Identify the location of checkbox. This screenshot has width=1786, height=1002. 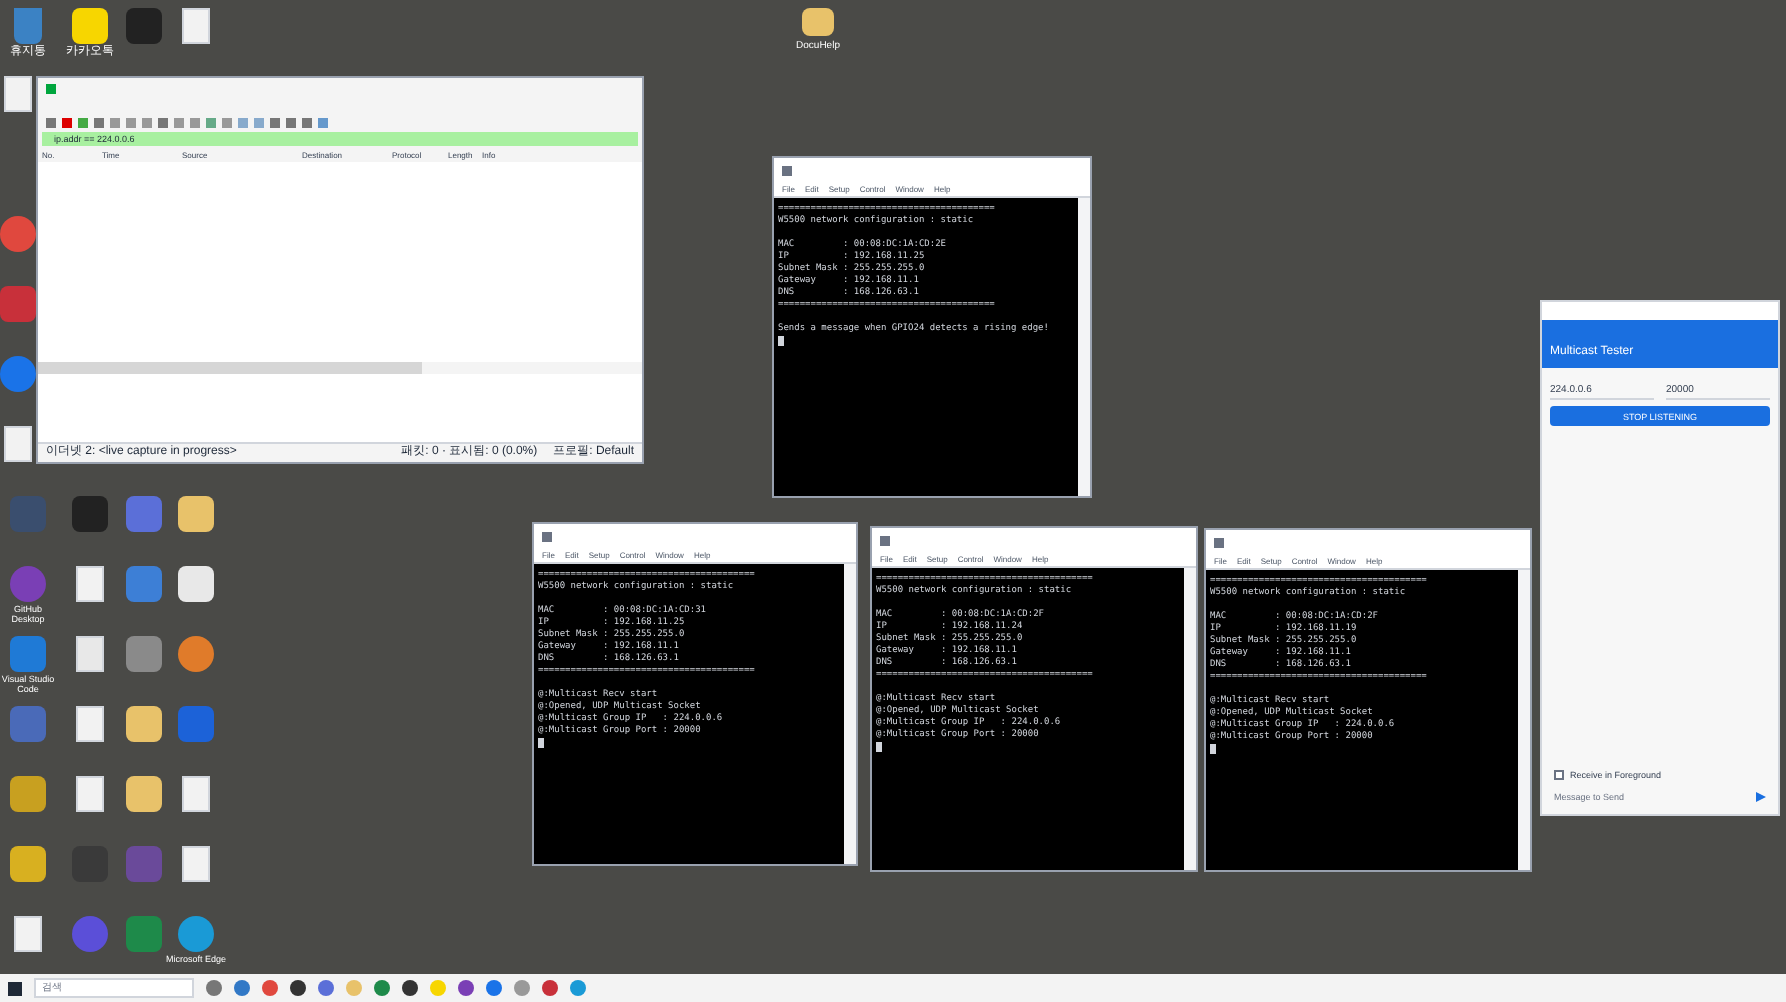
(1559, 775).